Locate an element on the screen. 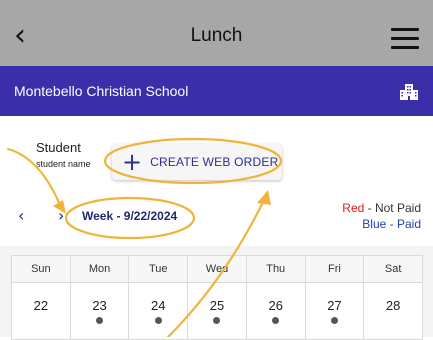 Image resolution: width=433 pixels, height=340 pixels. legend-paid: Blue - Paid is located at coordinates (381, 224).